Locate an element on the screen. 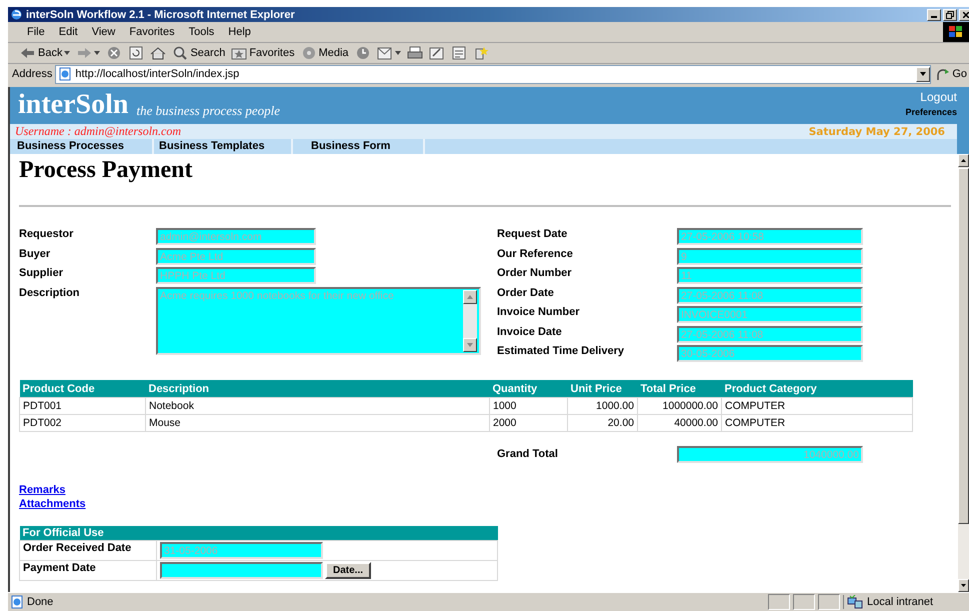 Image resolution: width=969 pixels, height=611 pixels. nav-tab: Business Templates is located at coordinates (223, 146).